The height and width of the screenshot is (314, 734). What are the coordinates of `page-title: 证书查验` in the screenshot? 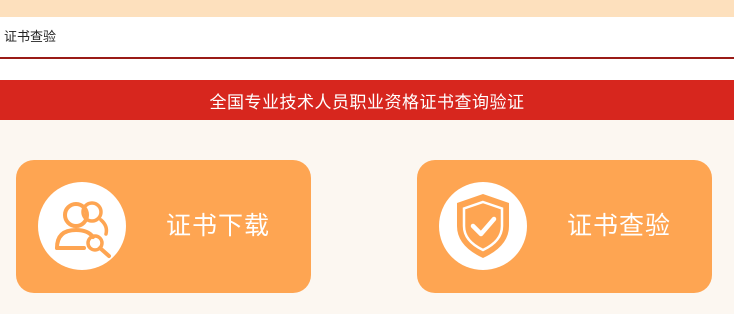 It's located at (30, 37).